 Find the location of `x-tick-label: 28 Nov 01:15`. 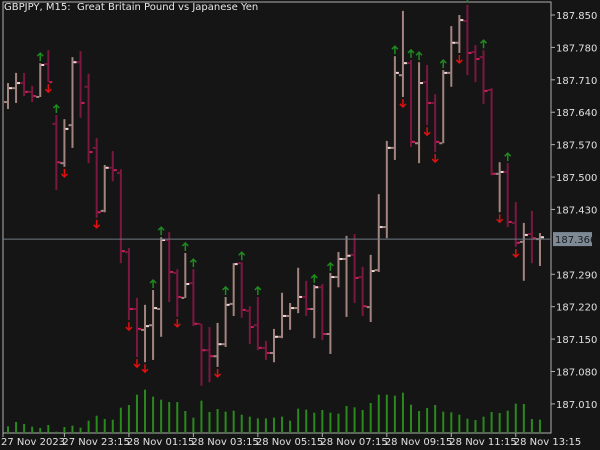

x-tick-label: 28 Nov 01:15 is located at coordinates (160, 442).